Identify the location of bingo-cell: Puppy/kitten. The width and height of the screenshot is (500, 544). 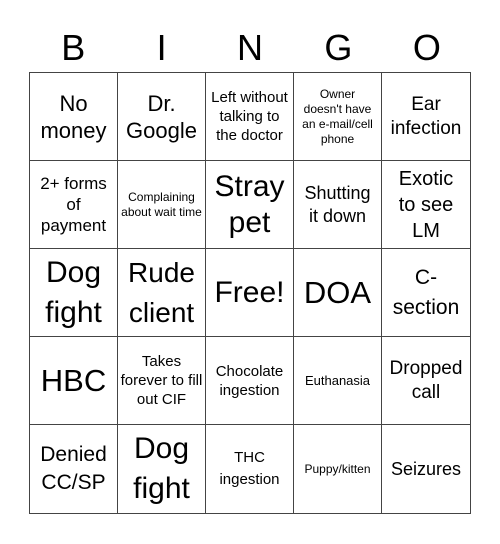
(338, 469).